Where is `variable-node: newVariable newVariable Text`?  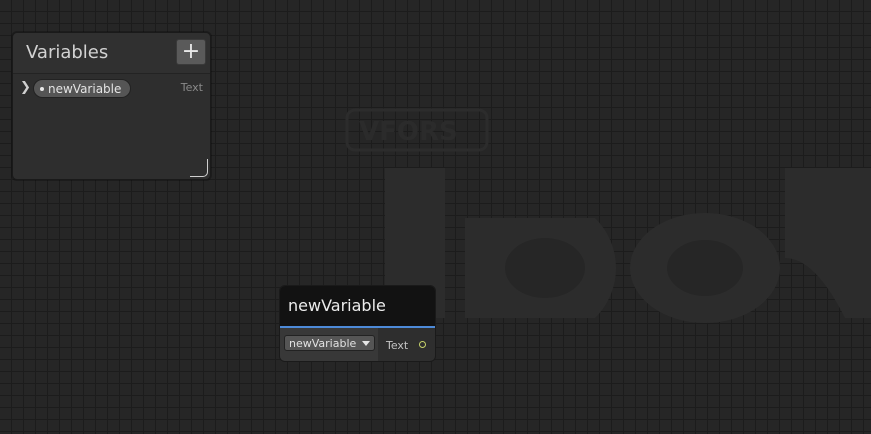
variable-node: newVariable newVariable Text is located at coordinates (357, 323).